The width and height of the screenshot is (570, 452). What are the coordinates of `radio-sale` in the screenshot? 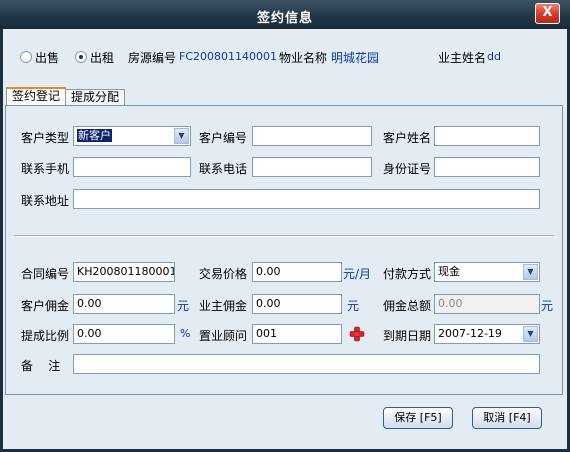 It's located at (26, 57).